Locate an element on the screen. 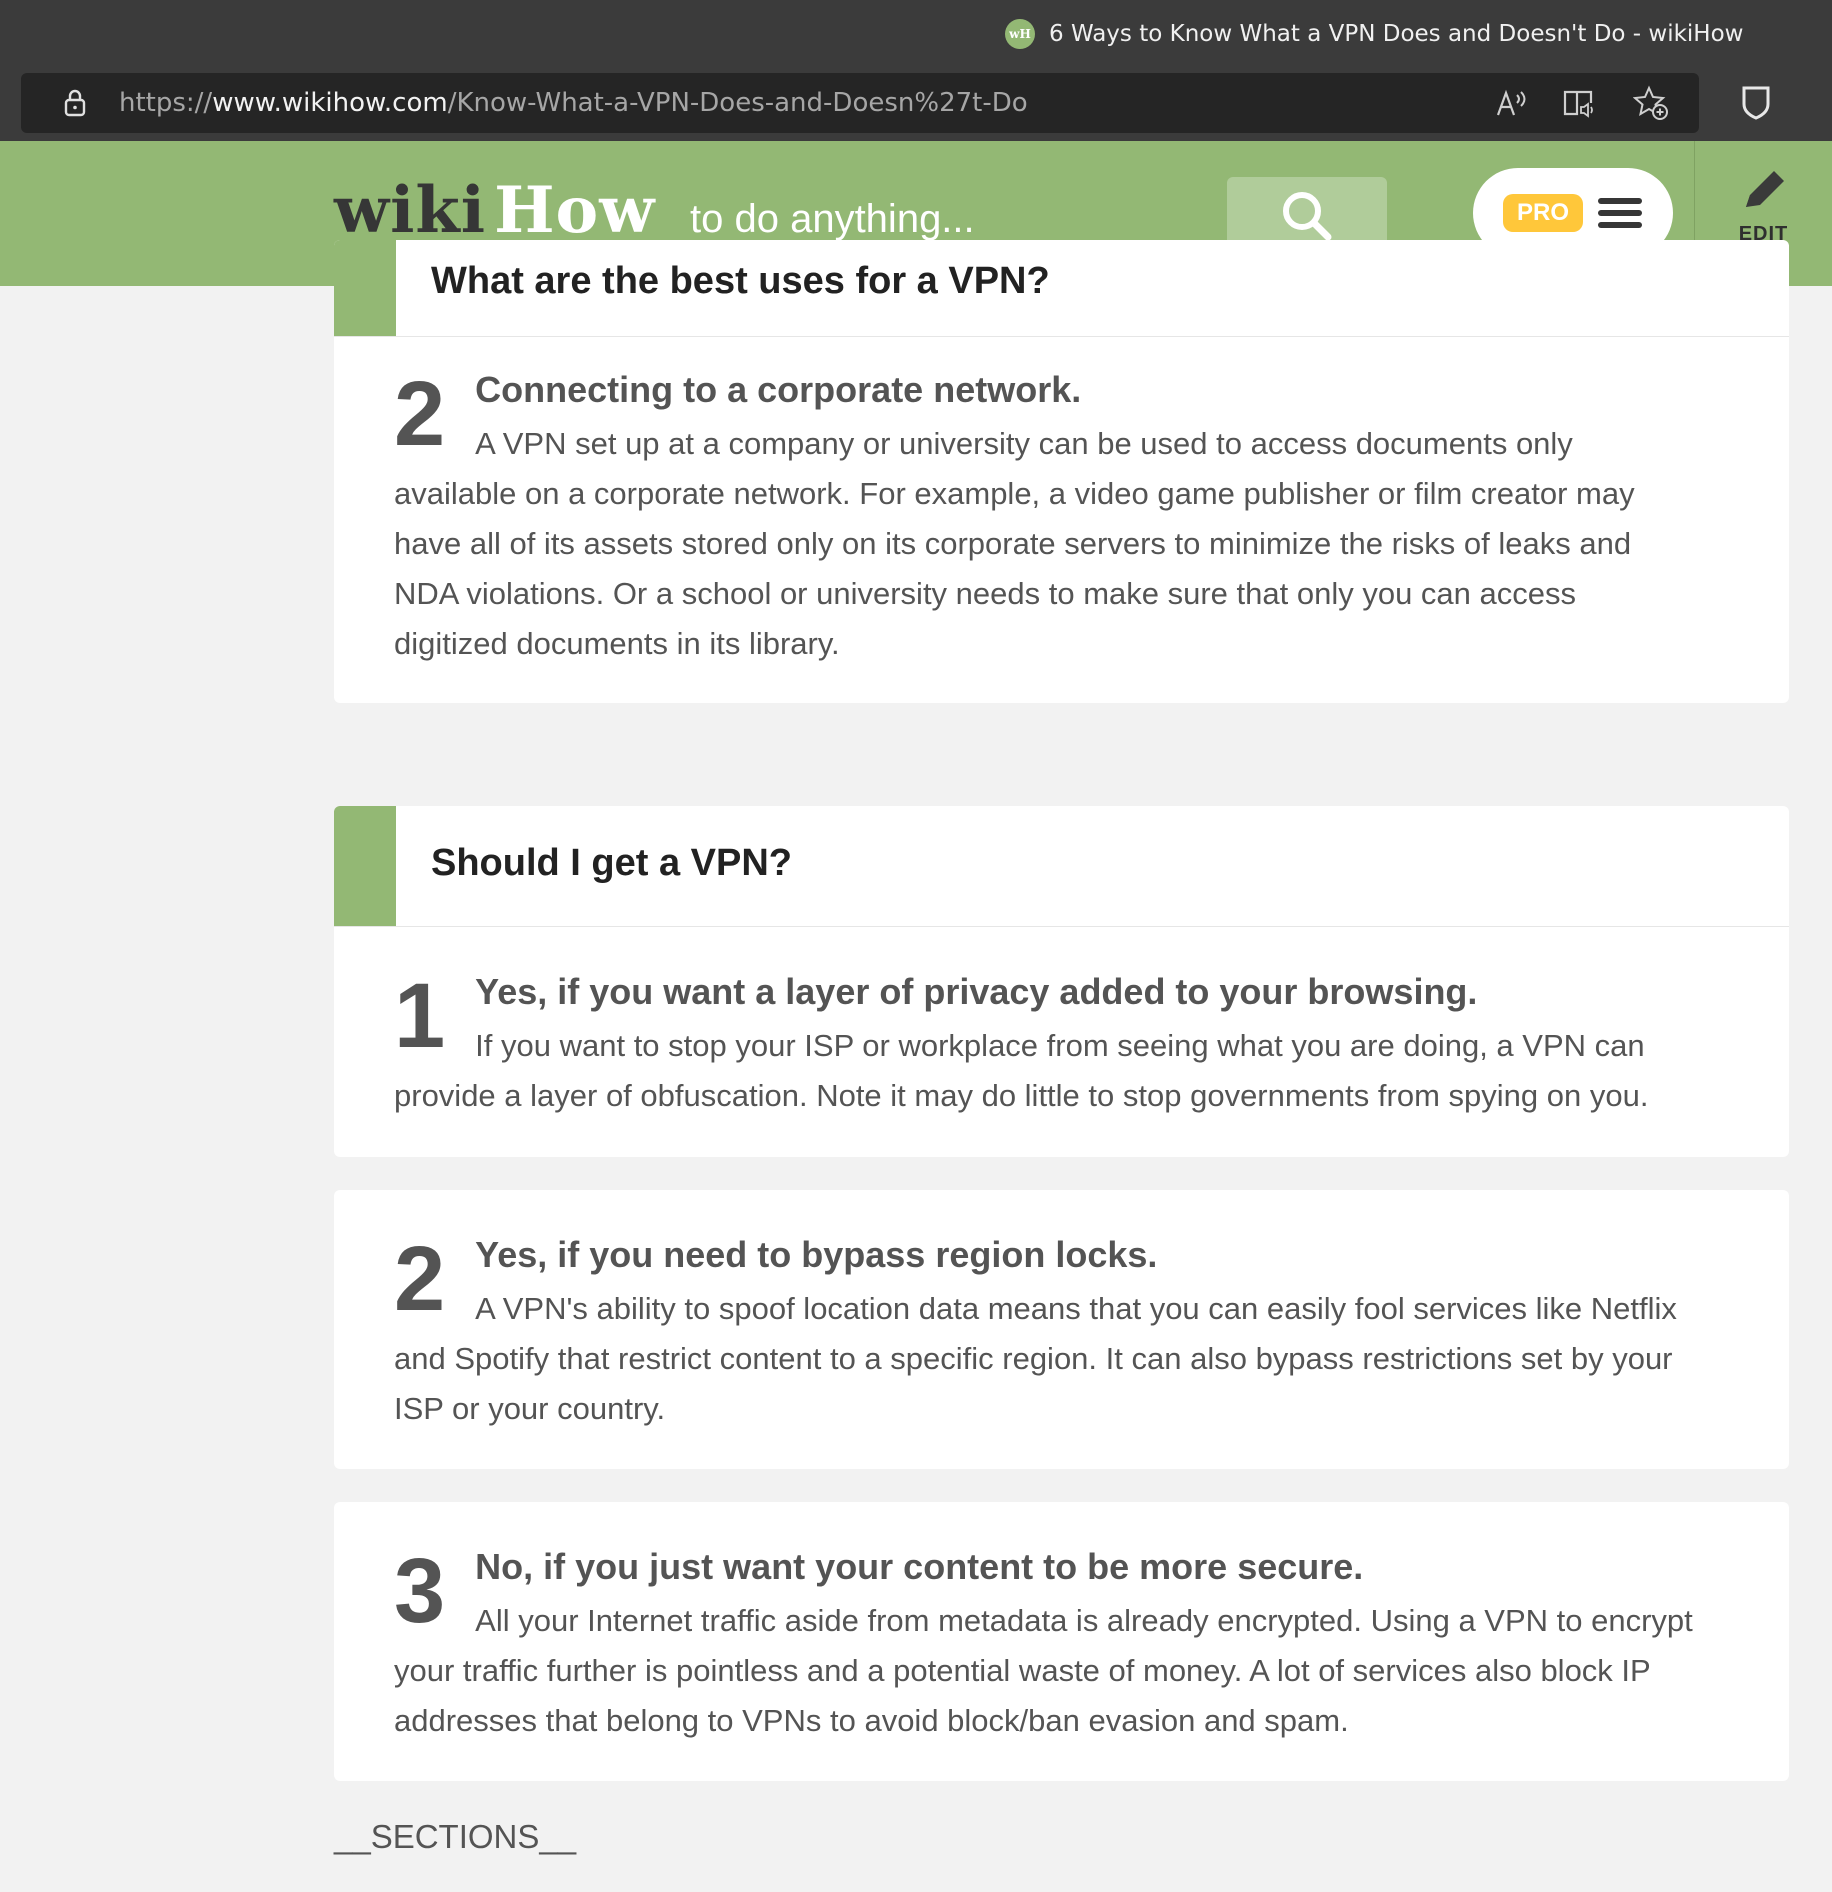  section-header: Should I get a VPN? is located at coordinates (1061, 866).